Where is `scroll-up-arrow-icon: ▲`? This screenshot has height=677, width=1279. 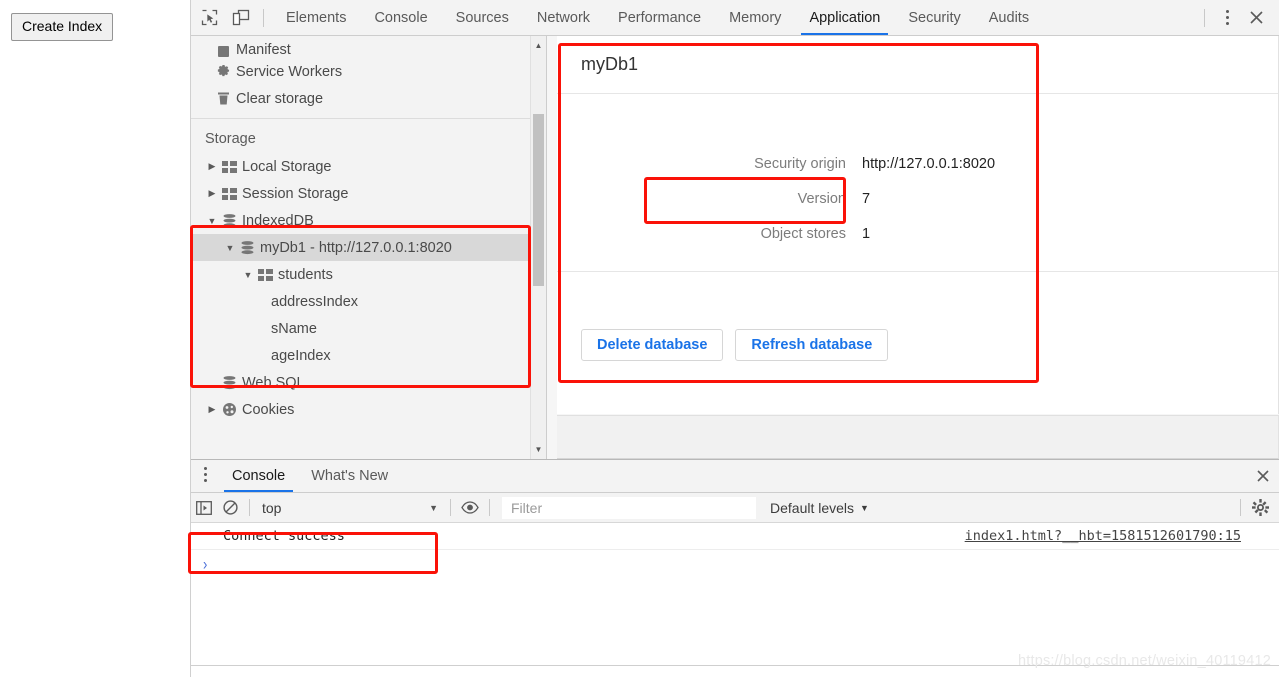 scroll-up-arrow-icon: ▲ is located at coordinates (538, 45).